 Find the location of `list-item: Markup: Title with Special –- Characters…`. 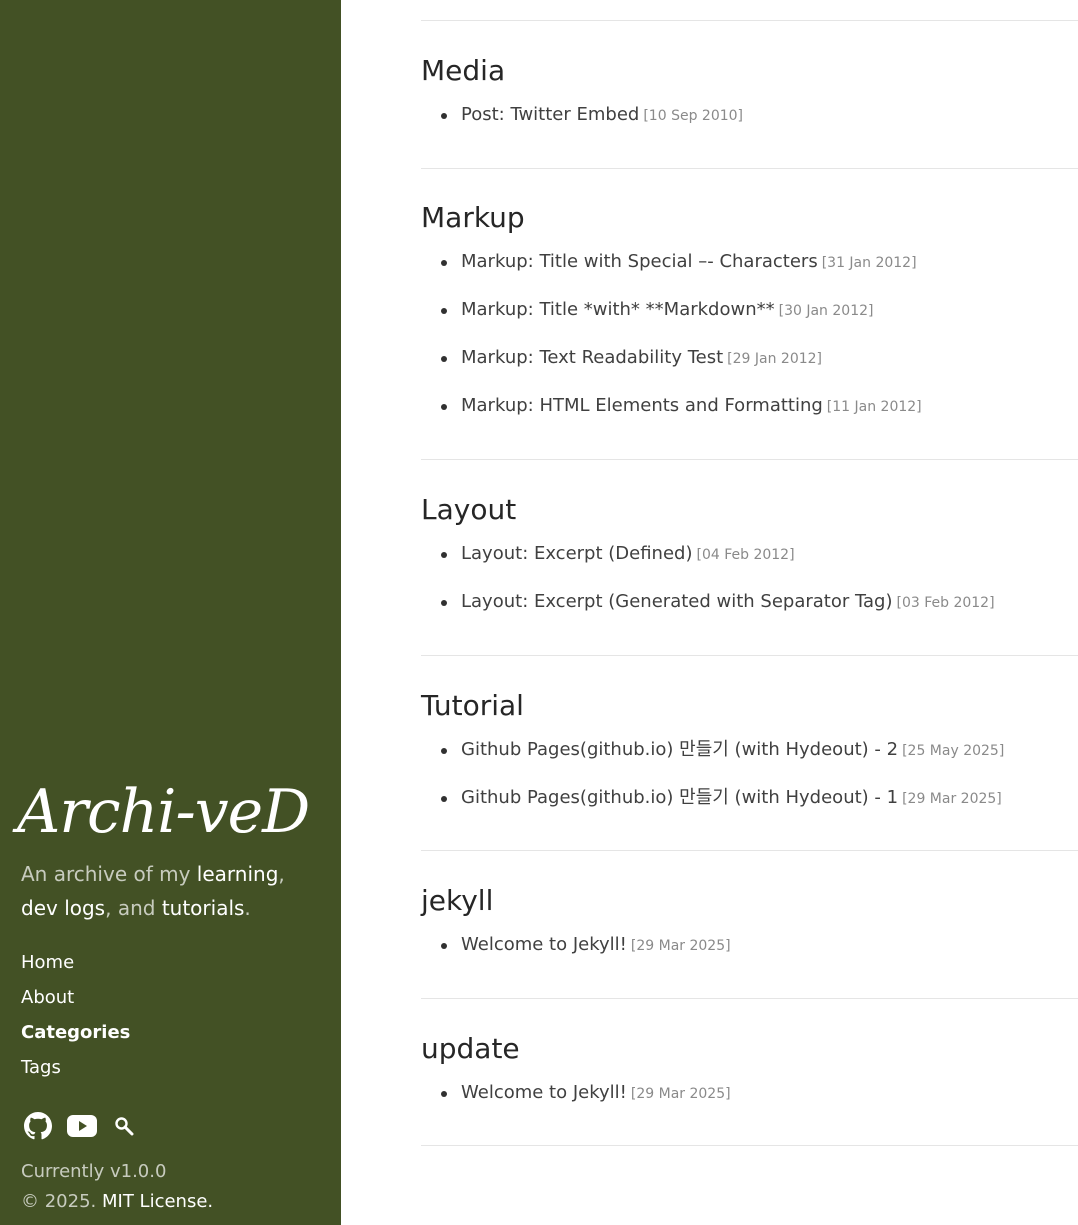

list-item: Markup: Title with Special –- Characters… is located at coordinates (749, 262).